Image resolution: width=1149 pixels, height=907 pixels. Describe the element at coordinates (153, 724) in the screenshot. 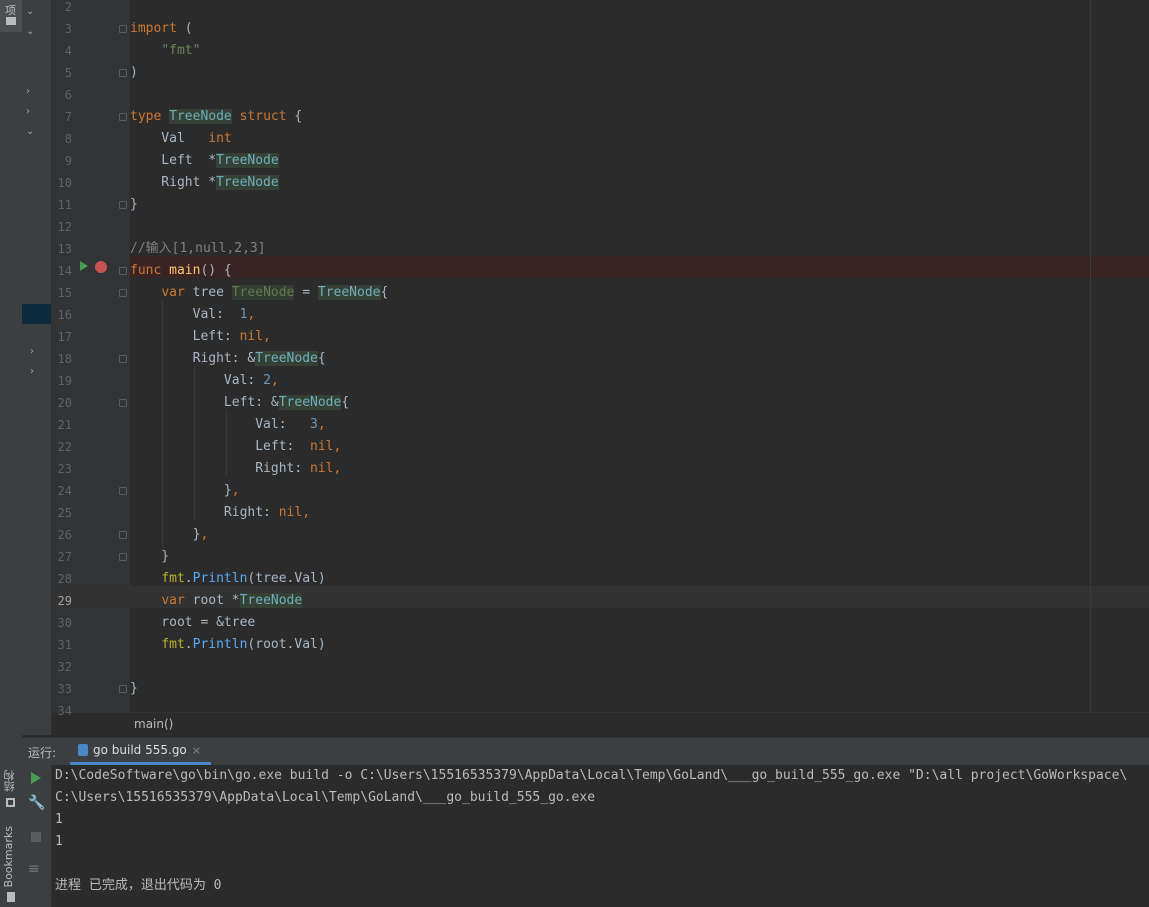

I see `breadcrumb-item: main()` at that location.